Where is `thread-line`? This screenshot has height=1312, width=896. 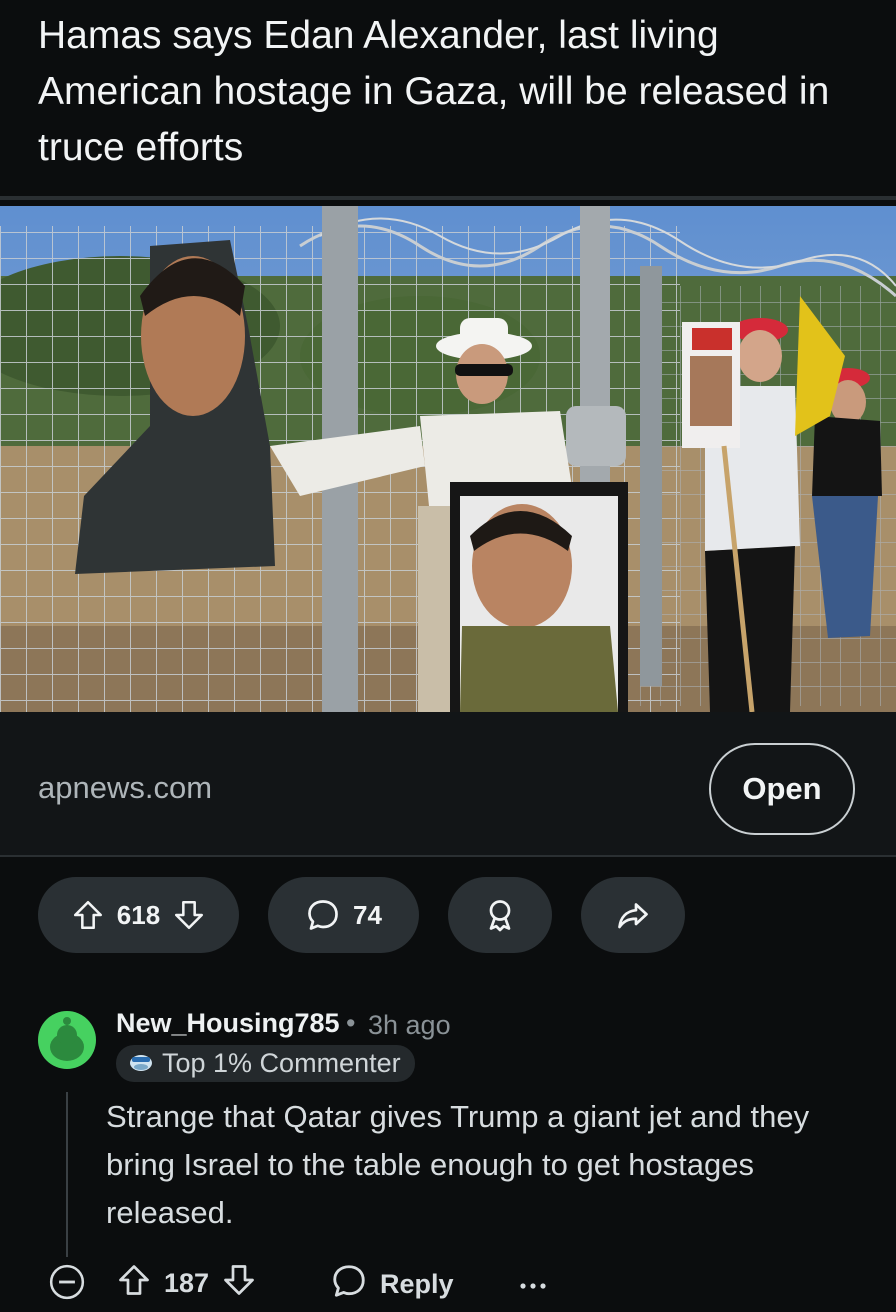
thread-line is located at coordinates (67, 1174).